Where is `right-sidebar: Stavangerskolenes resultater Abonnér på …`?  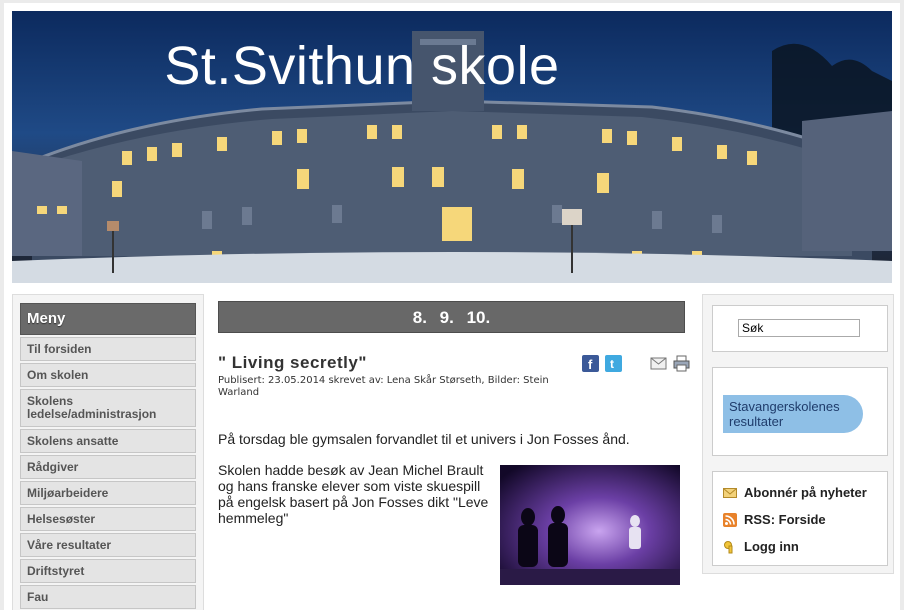 right-sidebar: Stavangerskolenes resultater Abonnér på … is located at coordinates (798, 434).